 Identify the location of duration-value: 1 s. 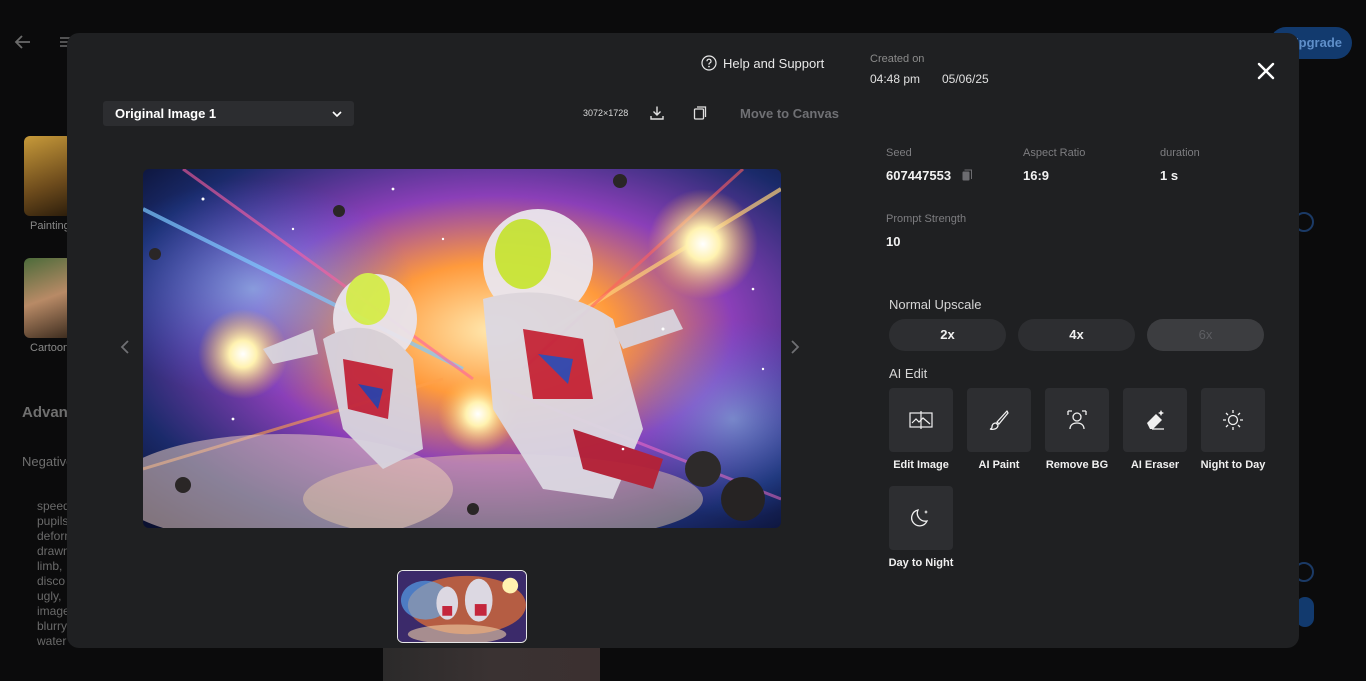
(1169, 175).